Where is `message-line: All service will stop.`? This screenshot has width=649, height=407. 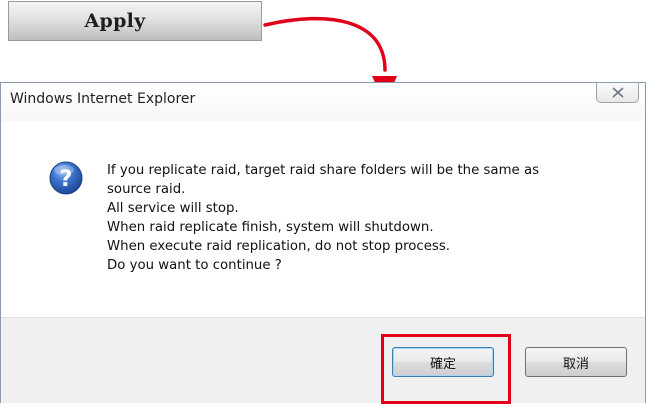
message-line: All service will stop. is located at coordinates (173, 208).